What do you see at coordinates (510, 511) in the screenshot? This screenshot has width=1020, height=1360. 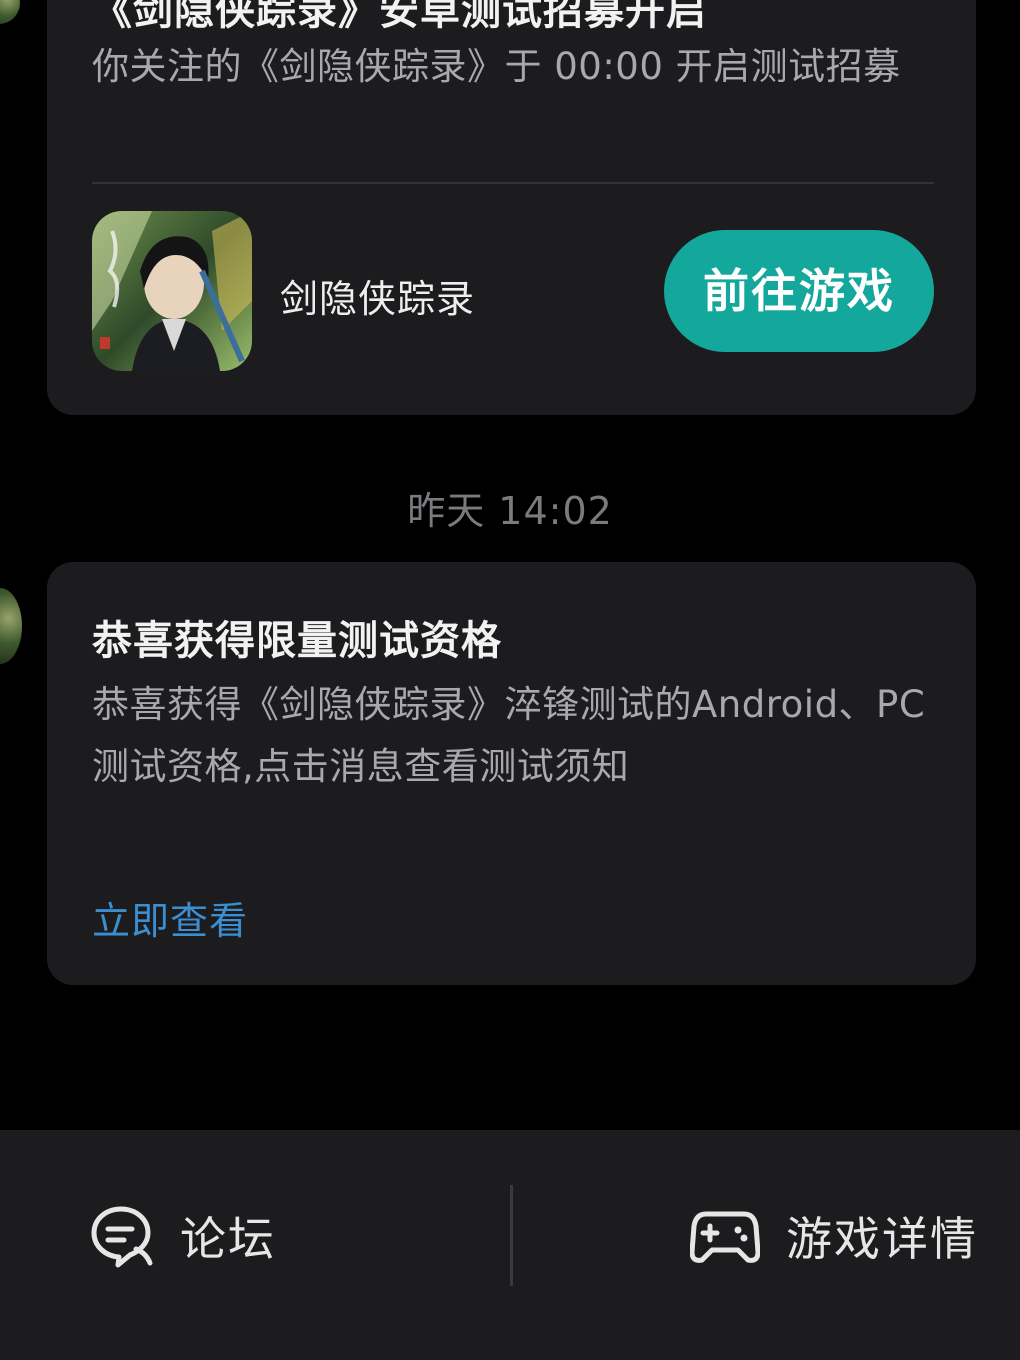 I see `message-timestamp: 昨天 14:02` at bounding box center [510, 511].